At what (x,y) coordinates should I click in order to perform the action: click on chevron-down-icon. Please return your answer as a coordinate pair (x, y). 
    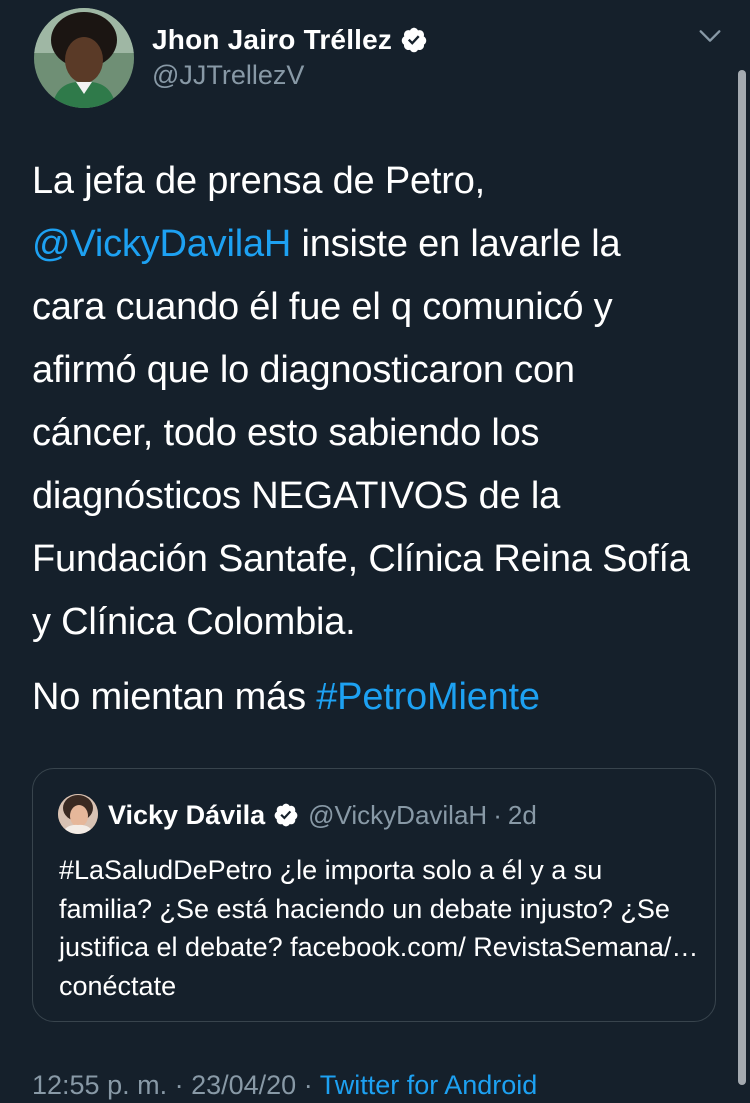
    Looking at the image, I should click on (710, 36).